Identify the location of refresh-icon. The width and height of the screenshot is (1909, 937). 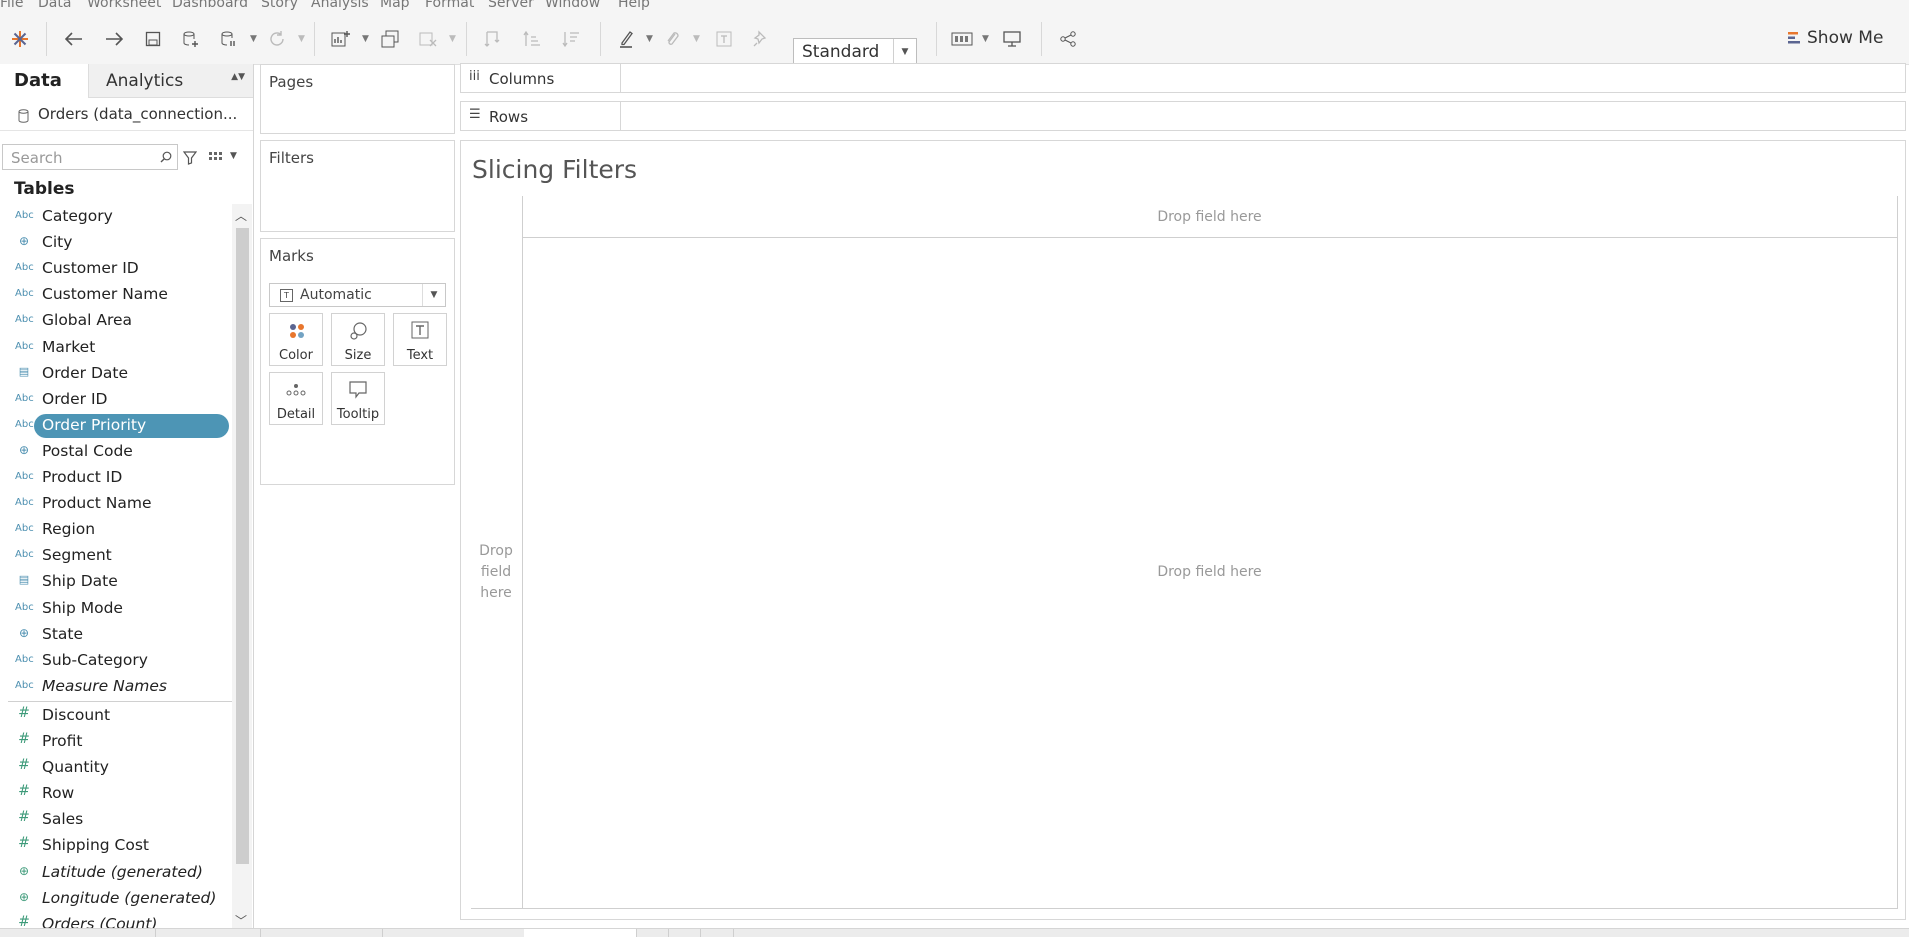
(277, 39).